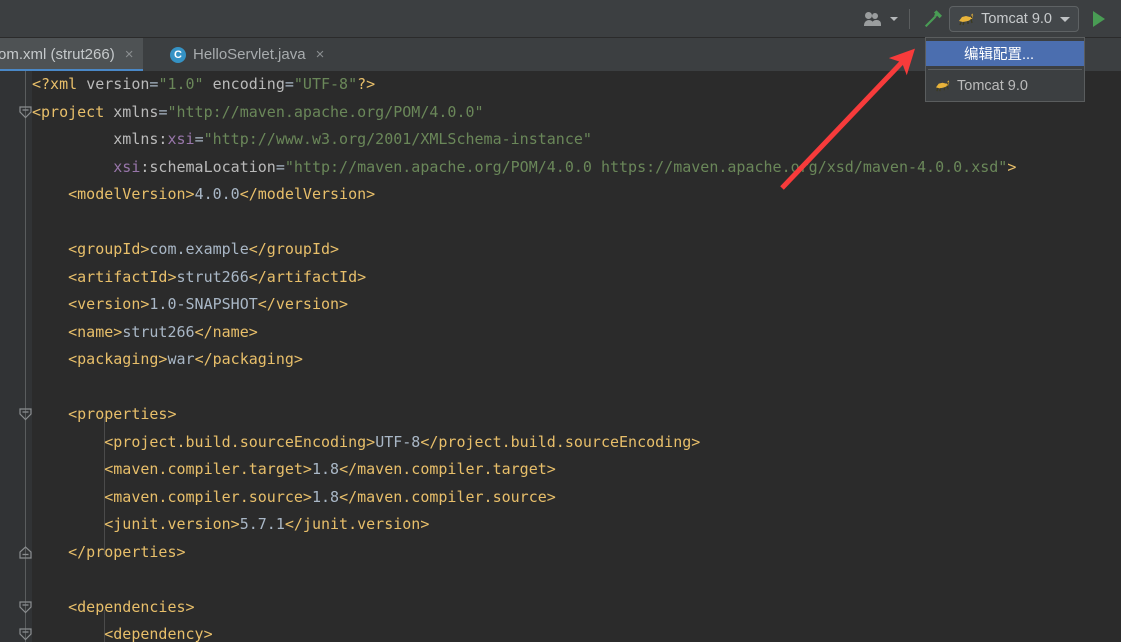 The height and width of the screenshot is (642, 1121). Describe the element at coordinates (576, 250) in the screenshot. I see `code-line: <groupId>com.example</groupId>` at that location.